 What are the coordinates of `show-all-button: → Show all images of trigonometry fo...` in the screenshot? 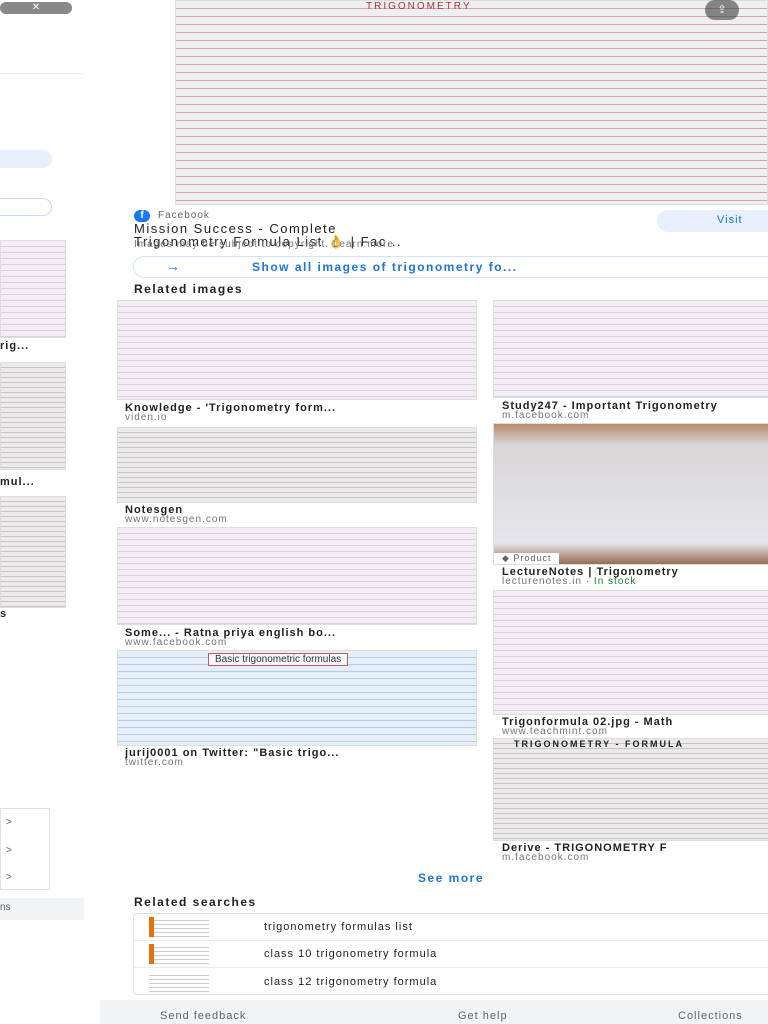 It's located at (450, 267).